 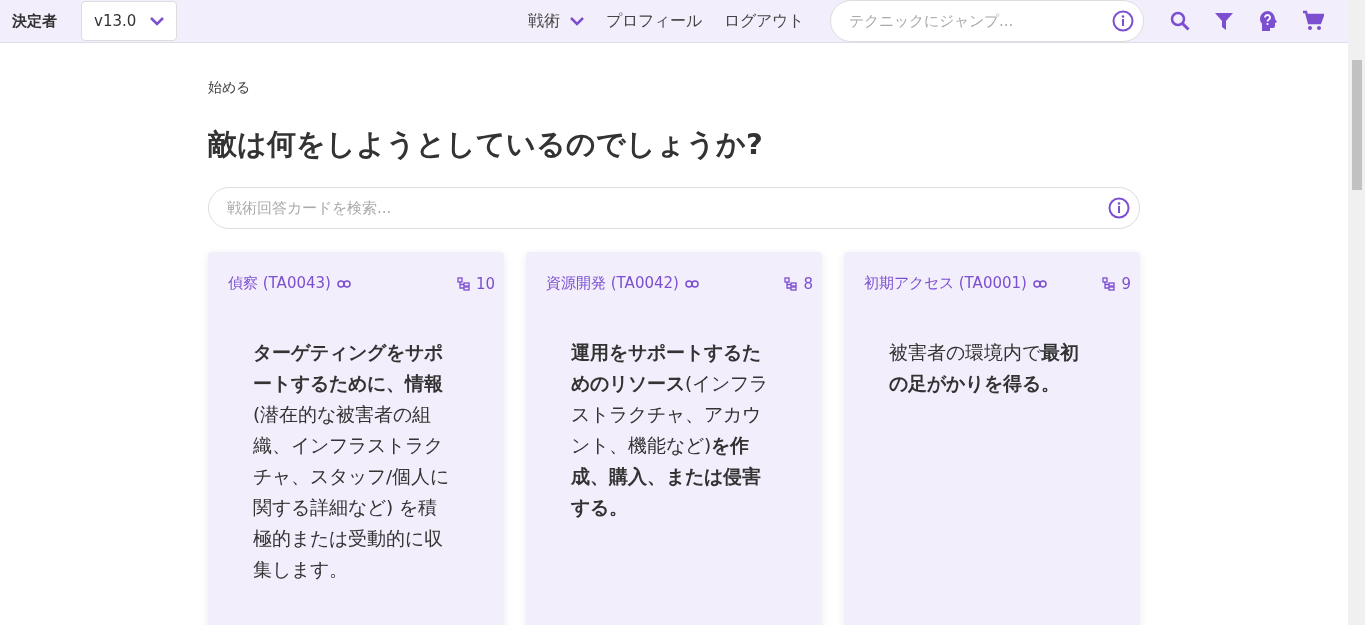 What do you see at coordinates (229, 88) in the screenshot?
I see `breadcrumb: 始める` at bounding box center [229, 88].